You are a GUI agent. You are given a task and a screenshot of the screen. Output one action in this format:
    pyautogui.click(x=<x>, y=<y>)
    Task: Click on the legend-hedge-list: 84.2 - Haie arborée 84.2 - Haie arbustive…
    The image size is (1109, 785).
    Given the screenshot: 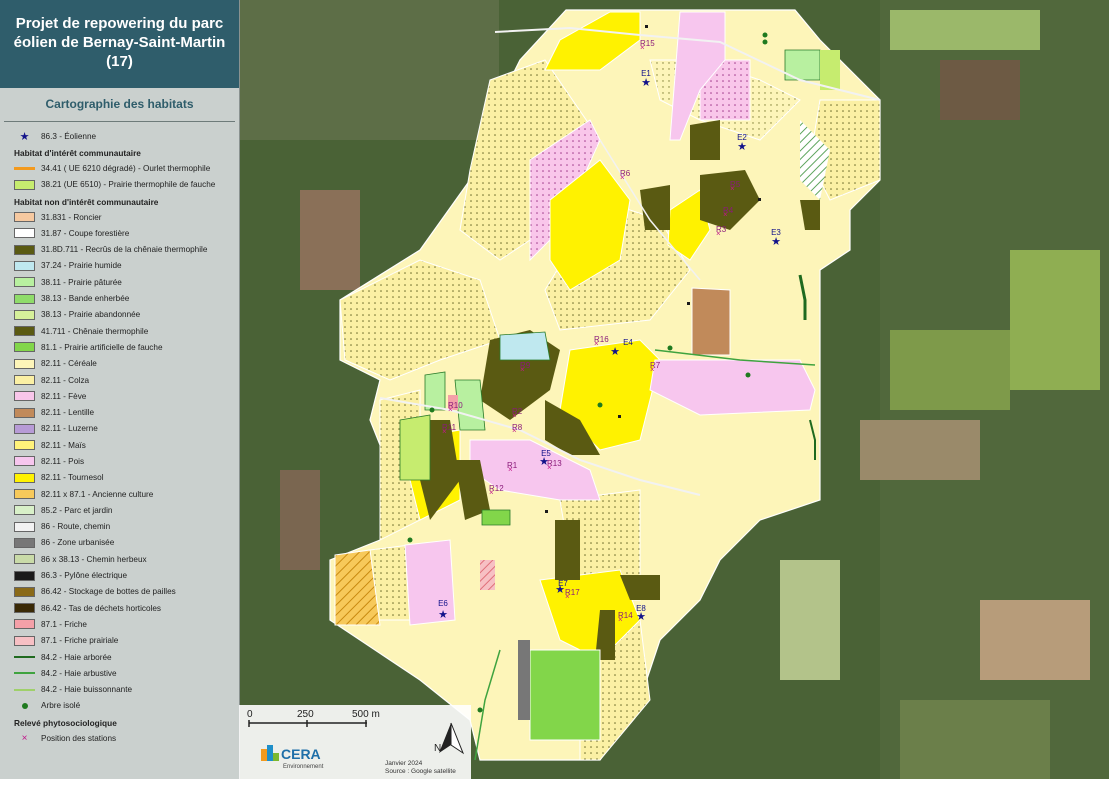 What is the action you would take?
    pyautogui.click(x=124, y=673)
    